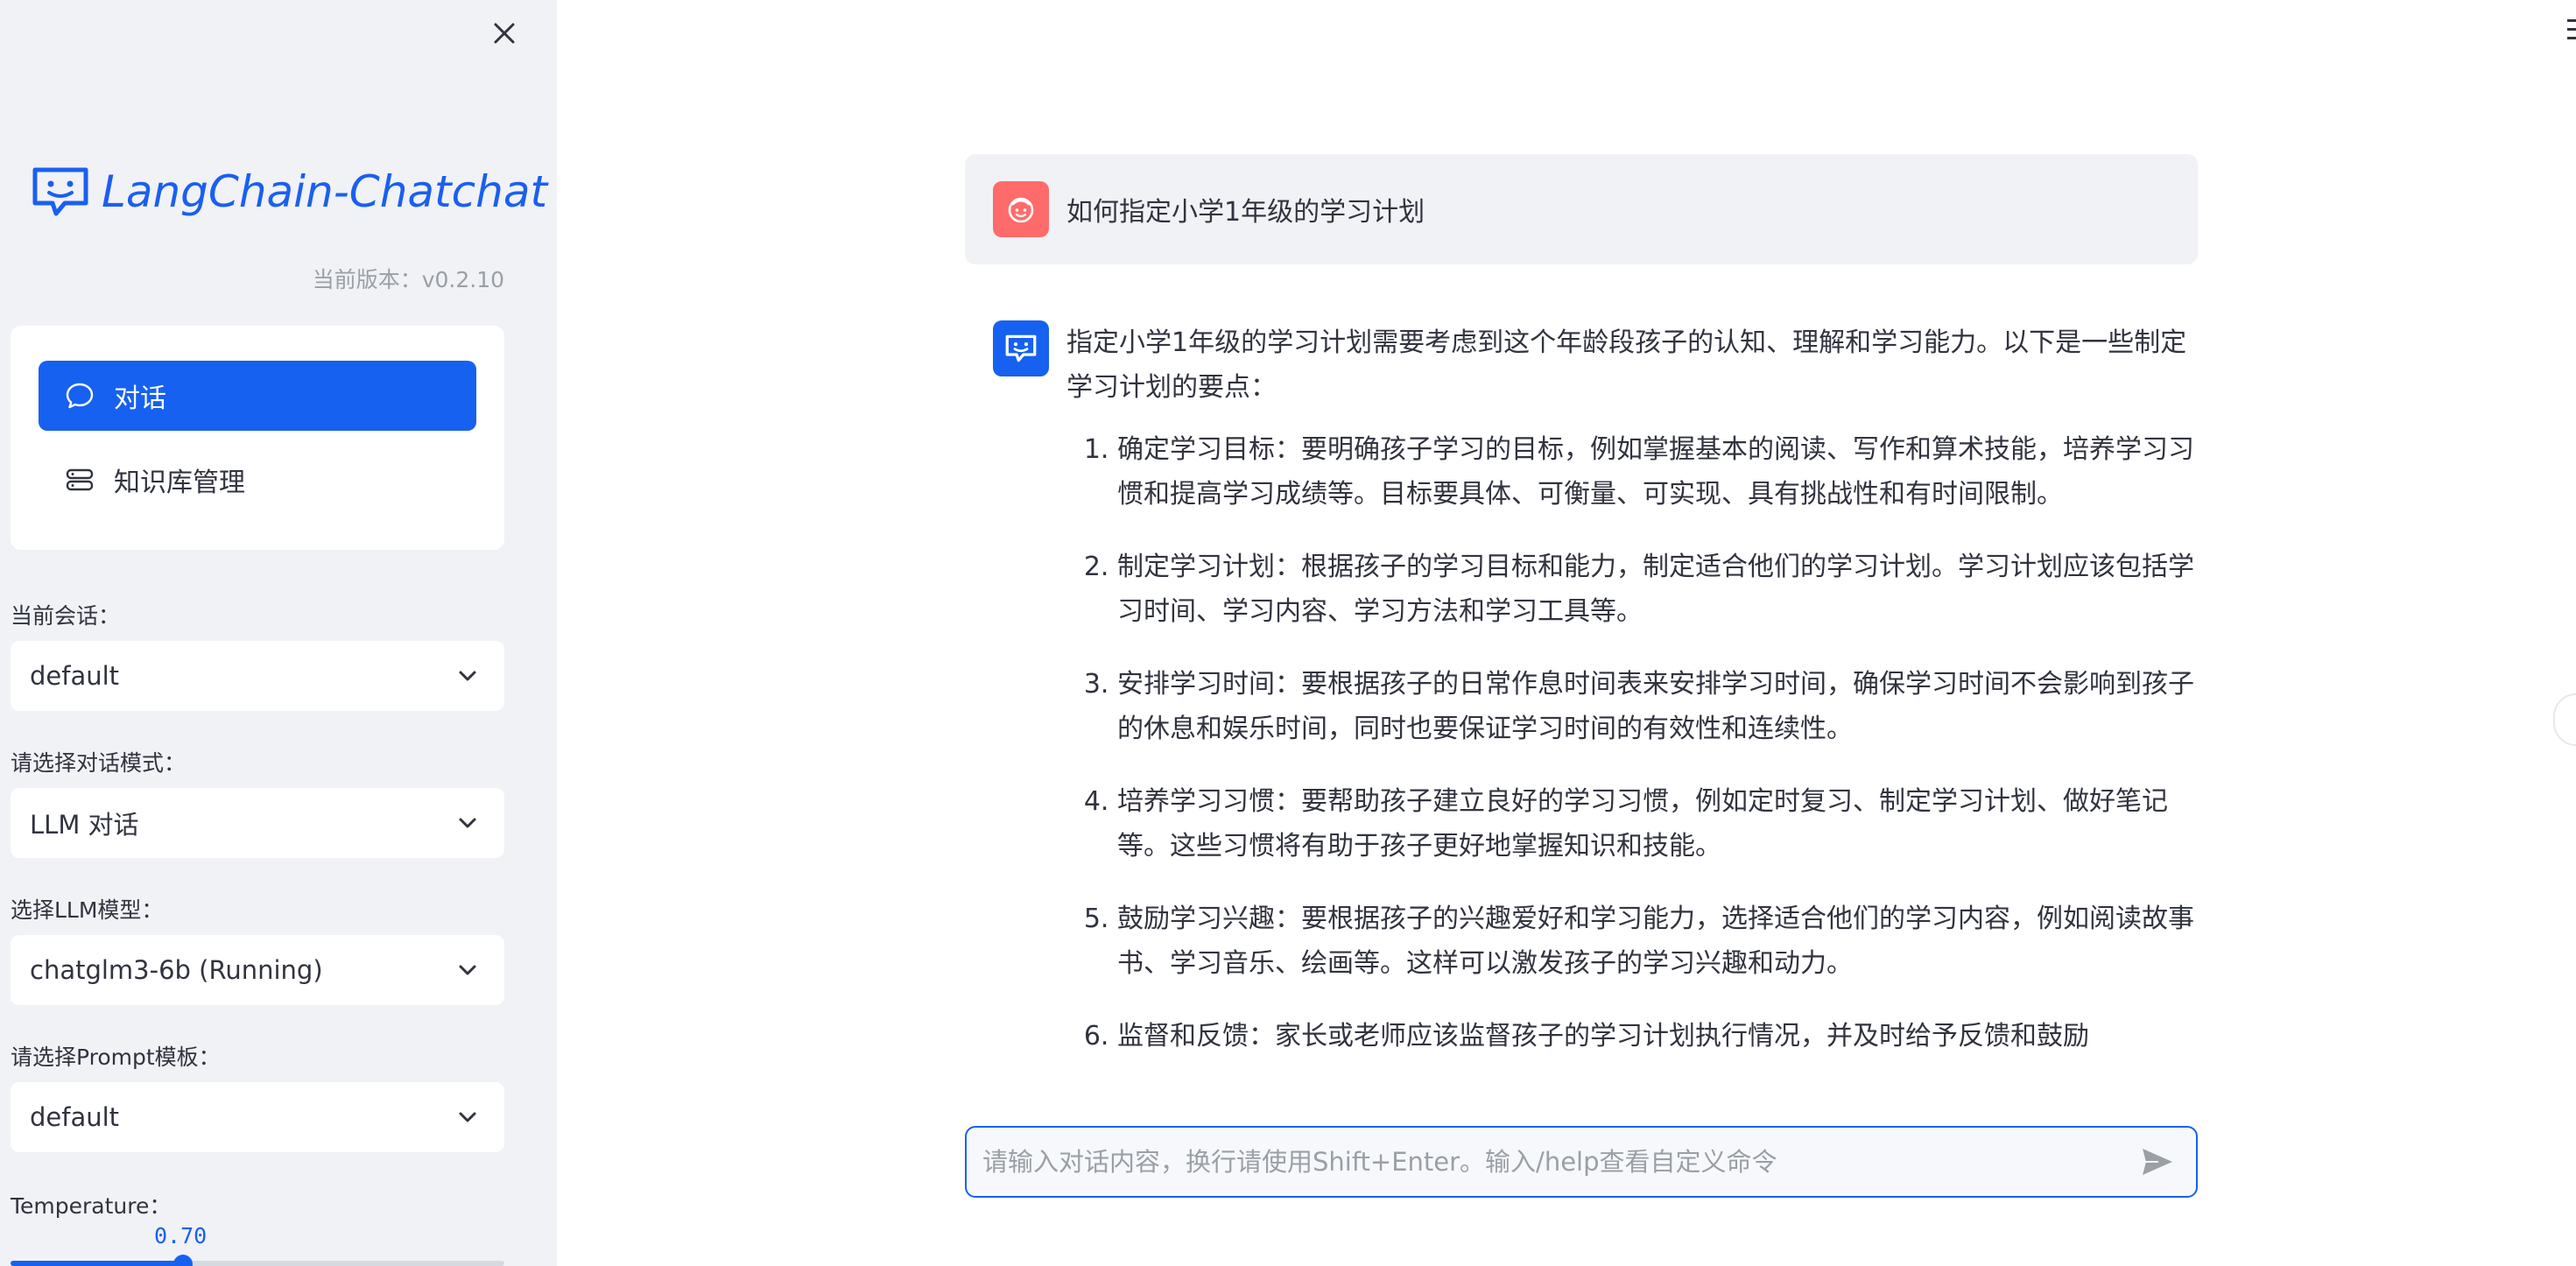 The image size is (2576, 1266). I want to click on session-value: default, so click(75, 676).